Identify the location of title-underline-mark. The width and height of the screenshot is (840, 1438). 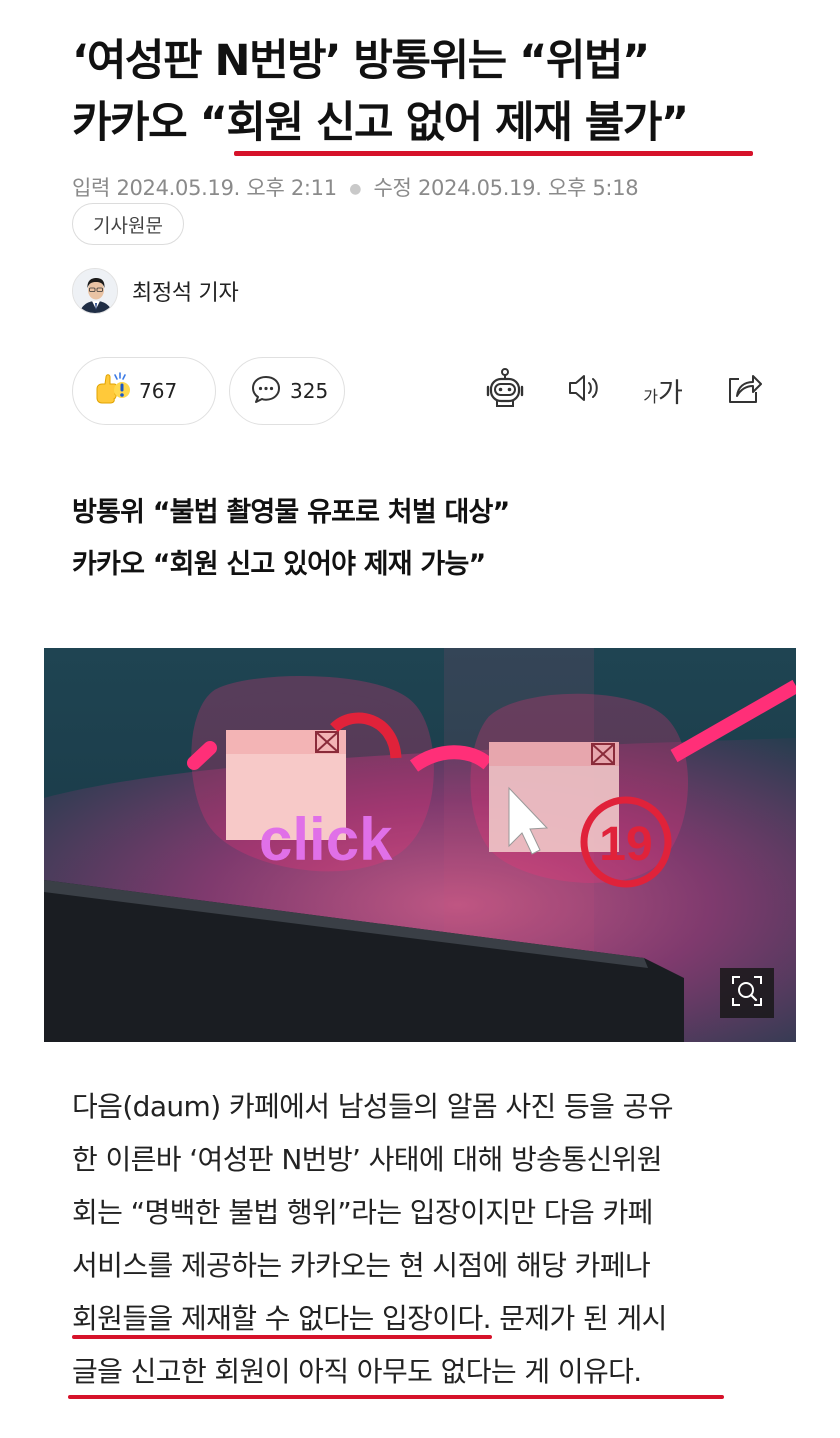
(493, 153).